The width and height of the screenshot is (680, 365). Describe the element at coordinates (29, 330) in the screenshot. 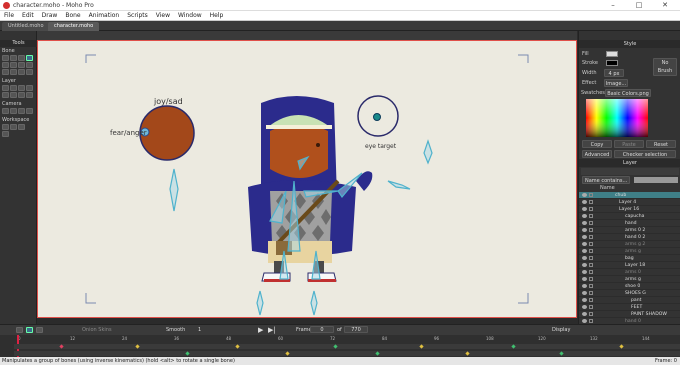

I see `timeline-layer-tool` at that location.